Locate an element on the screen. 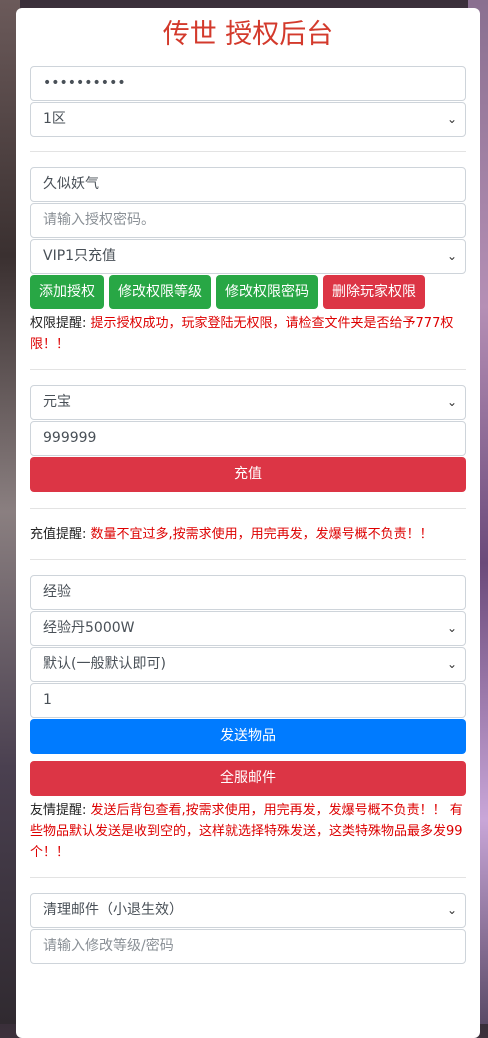  currency-select-value: 元宝 is located at coordinates (57, 402).